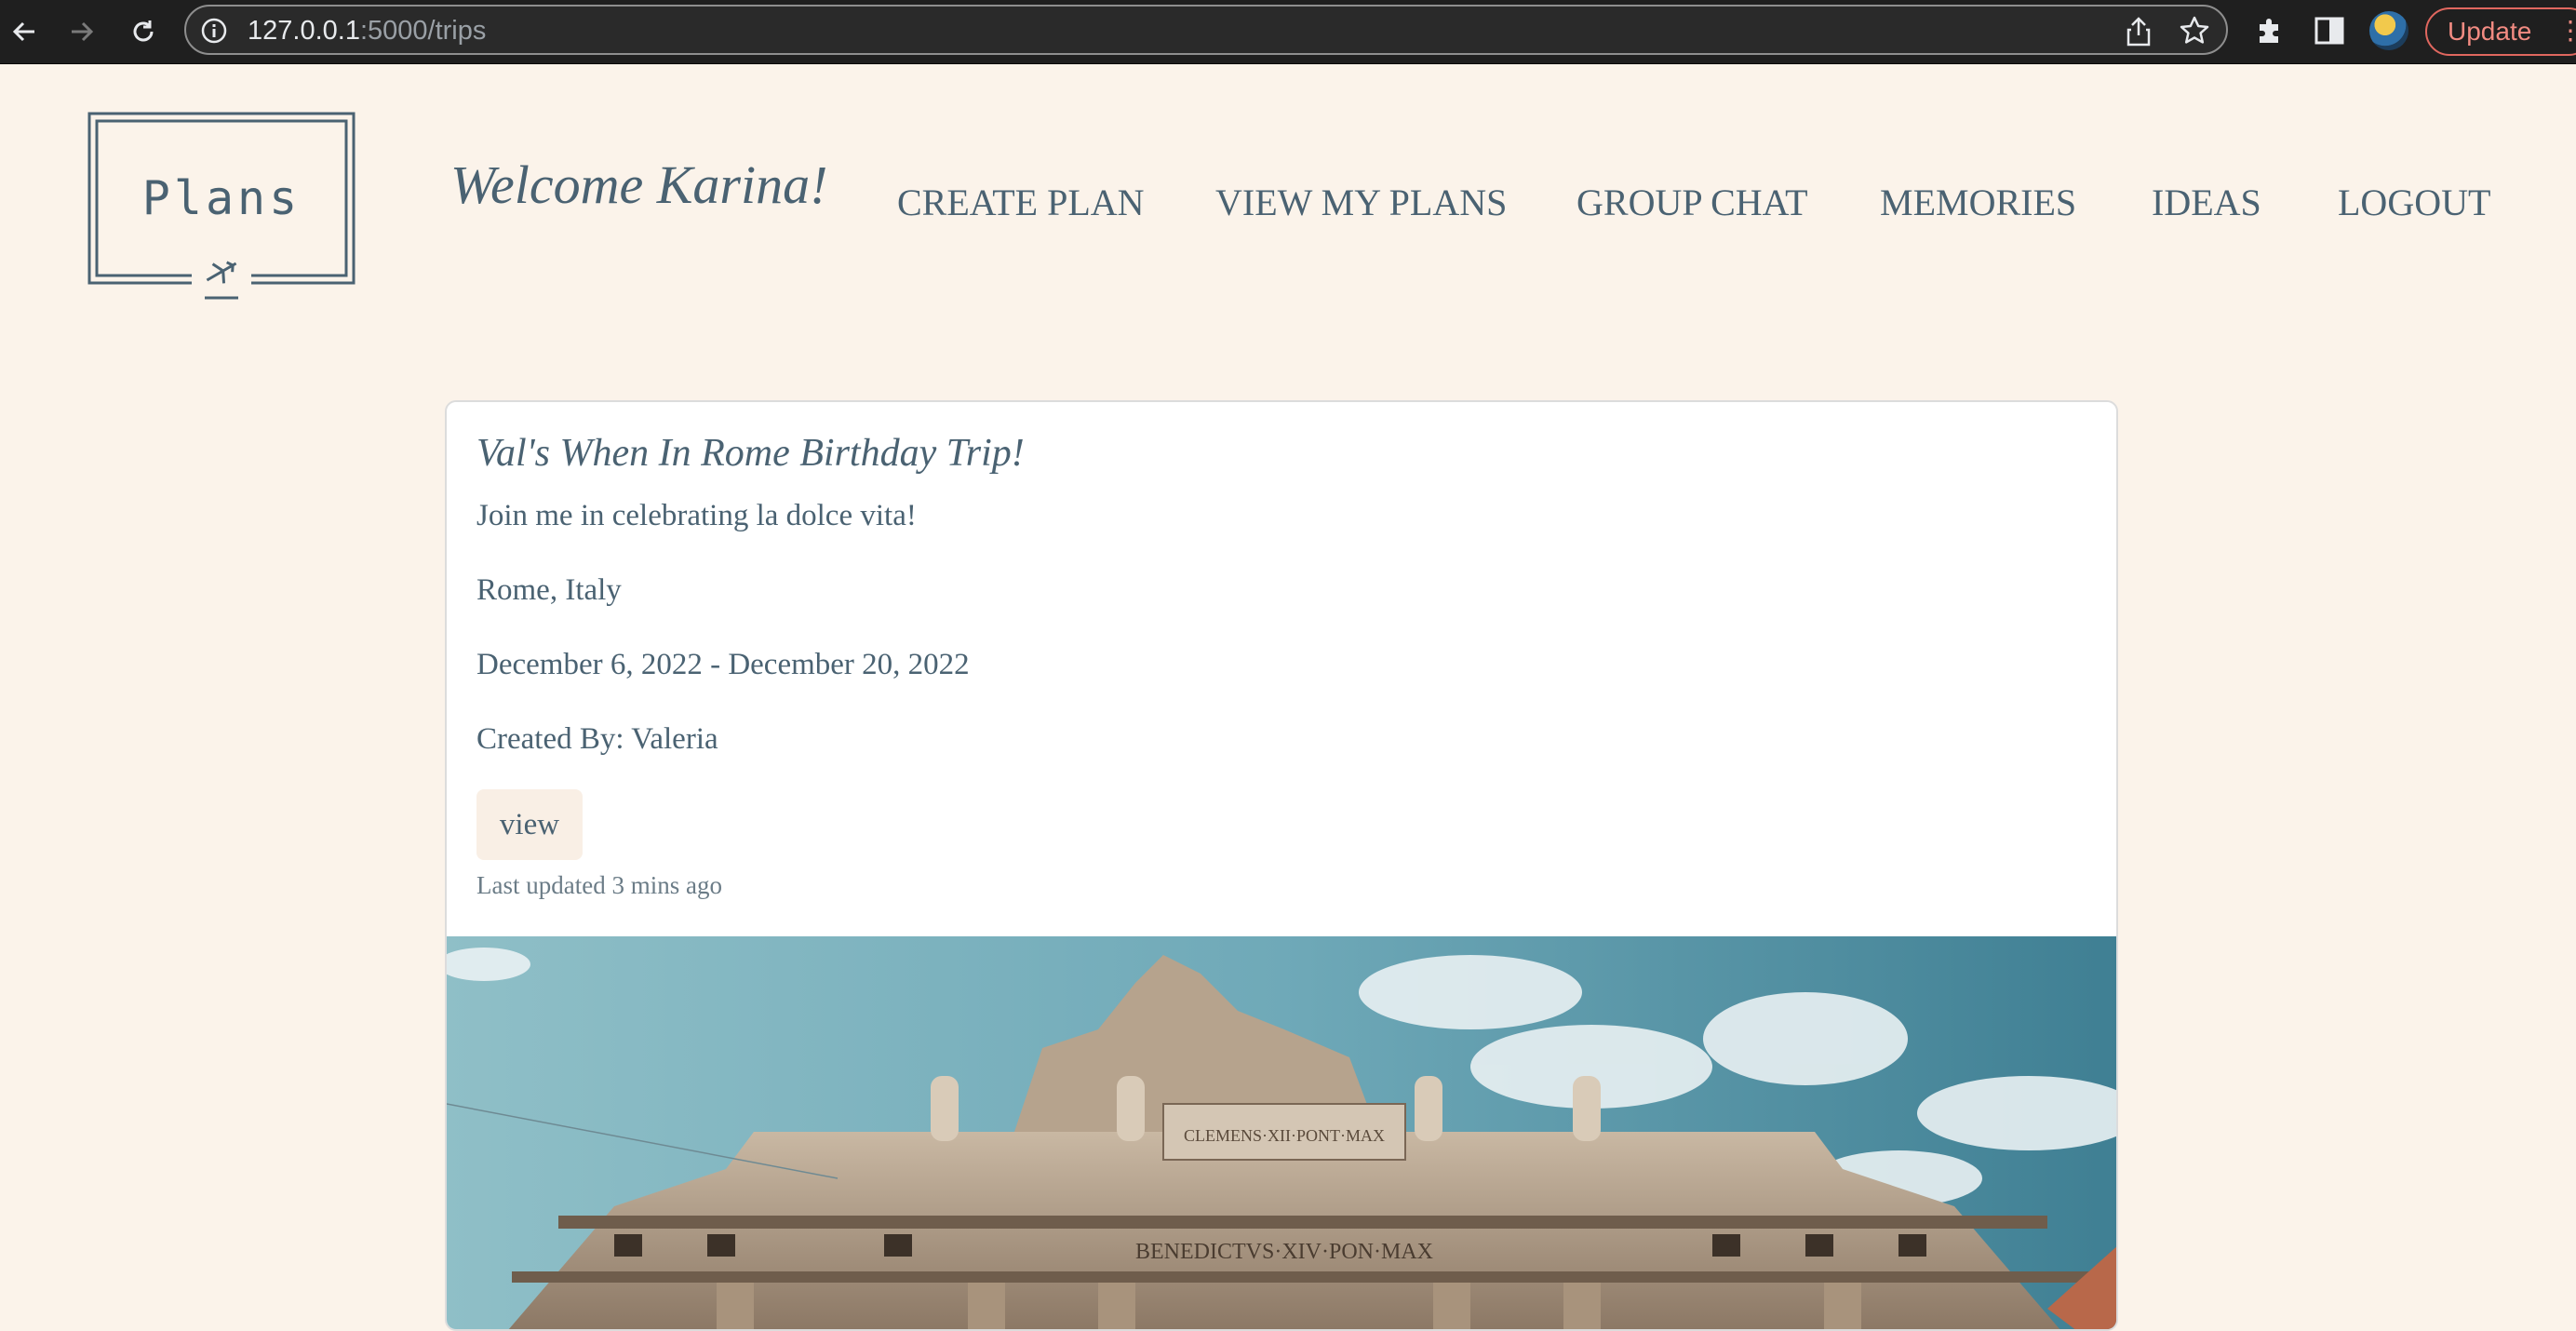 Image resolution: width=2576 pixels, height=1331 pixels. Describe the element at coordinates (82, 31) in the screenshot. I see `forward-icon` at that location.